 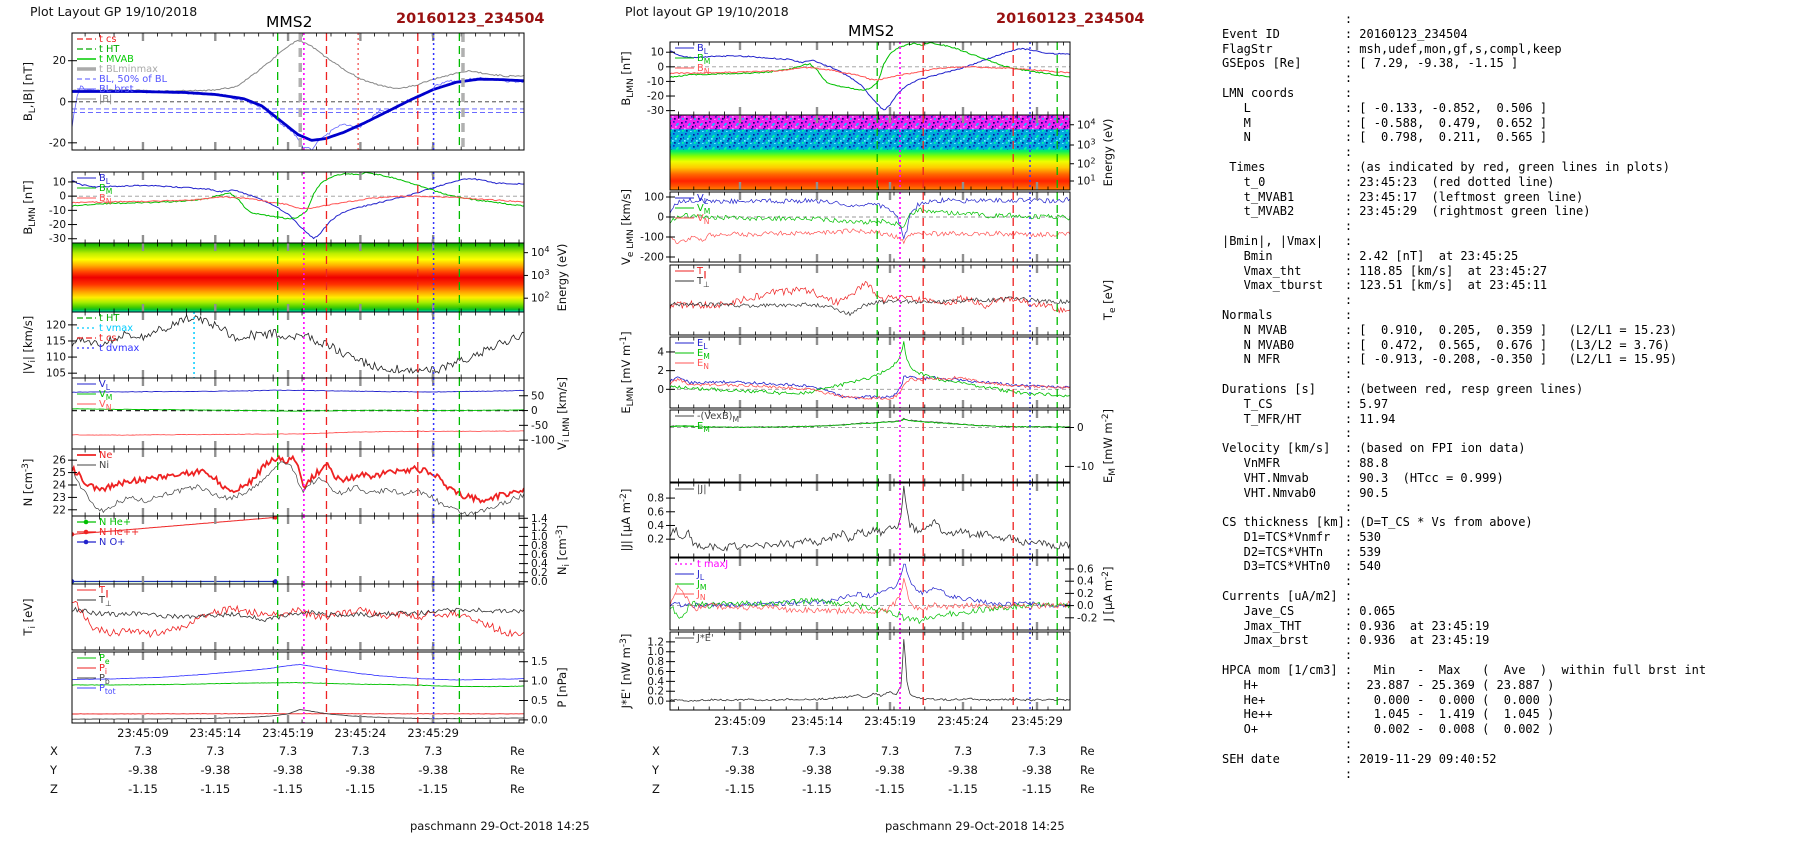 What do you see at coordinates (29, 91) in the screenshot?
I see `svg-text: BL,|B| [nT]` at bounding box center [29, 91].